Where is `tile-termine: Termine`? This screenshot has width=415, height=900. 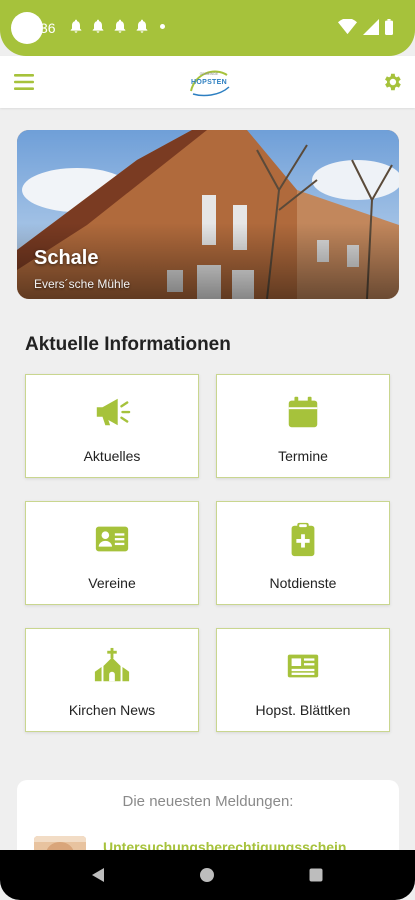
tile-termine: Termine is located at coordinates (303, 426).